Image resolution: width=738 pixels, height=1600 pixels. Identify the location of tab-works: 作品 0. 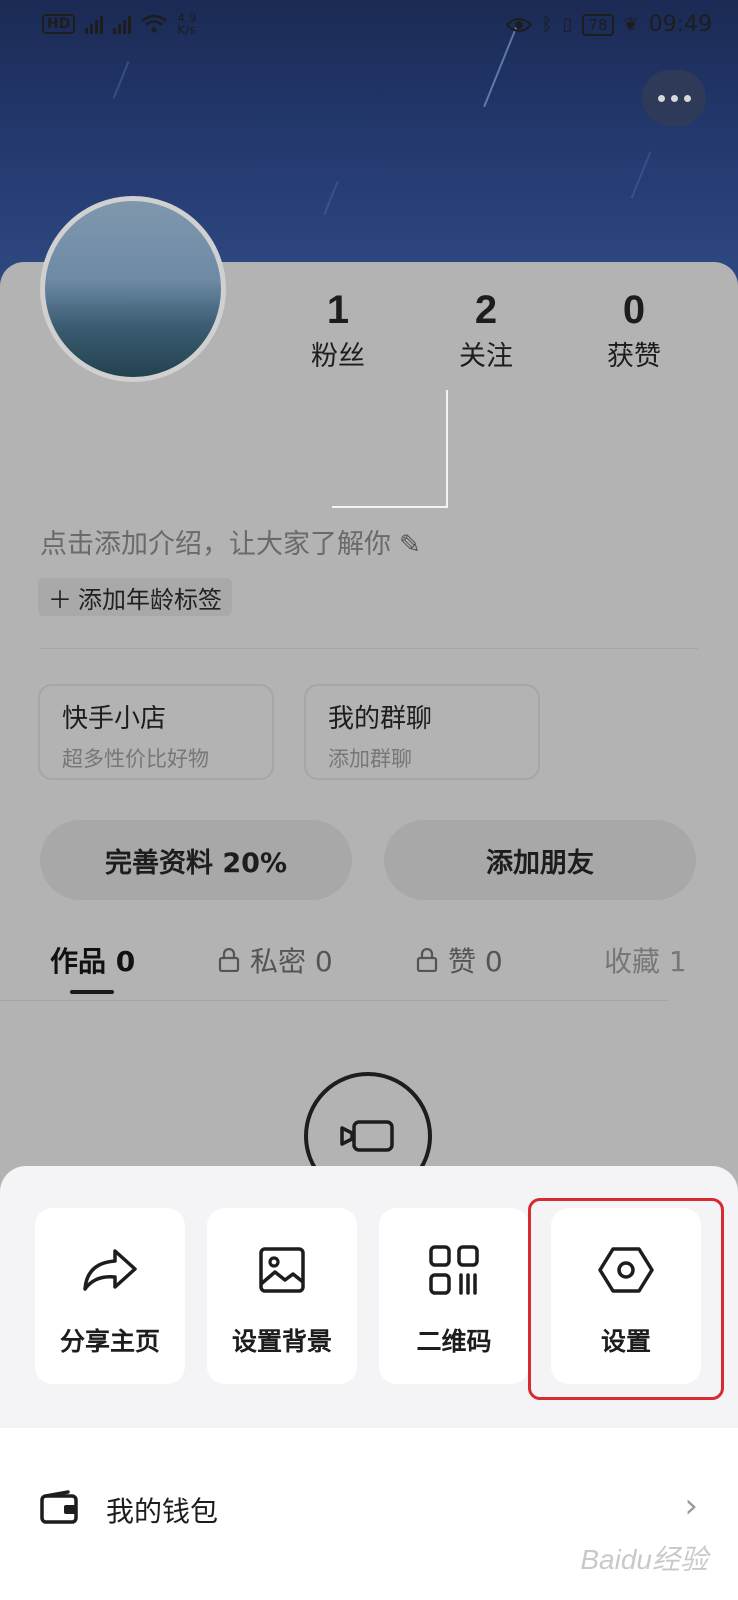
(92, 960).